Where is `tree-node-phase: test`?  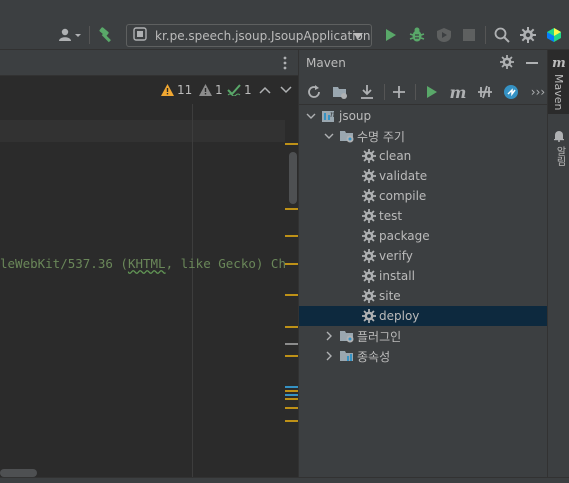
tree-node-phase: test is located at coordinates (423, 216).